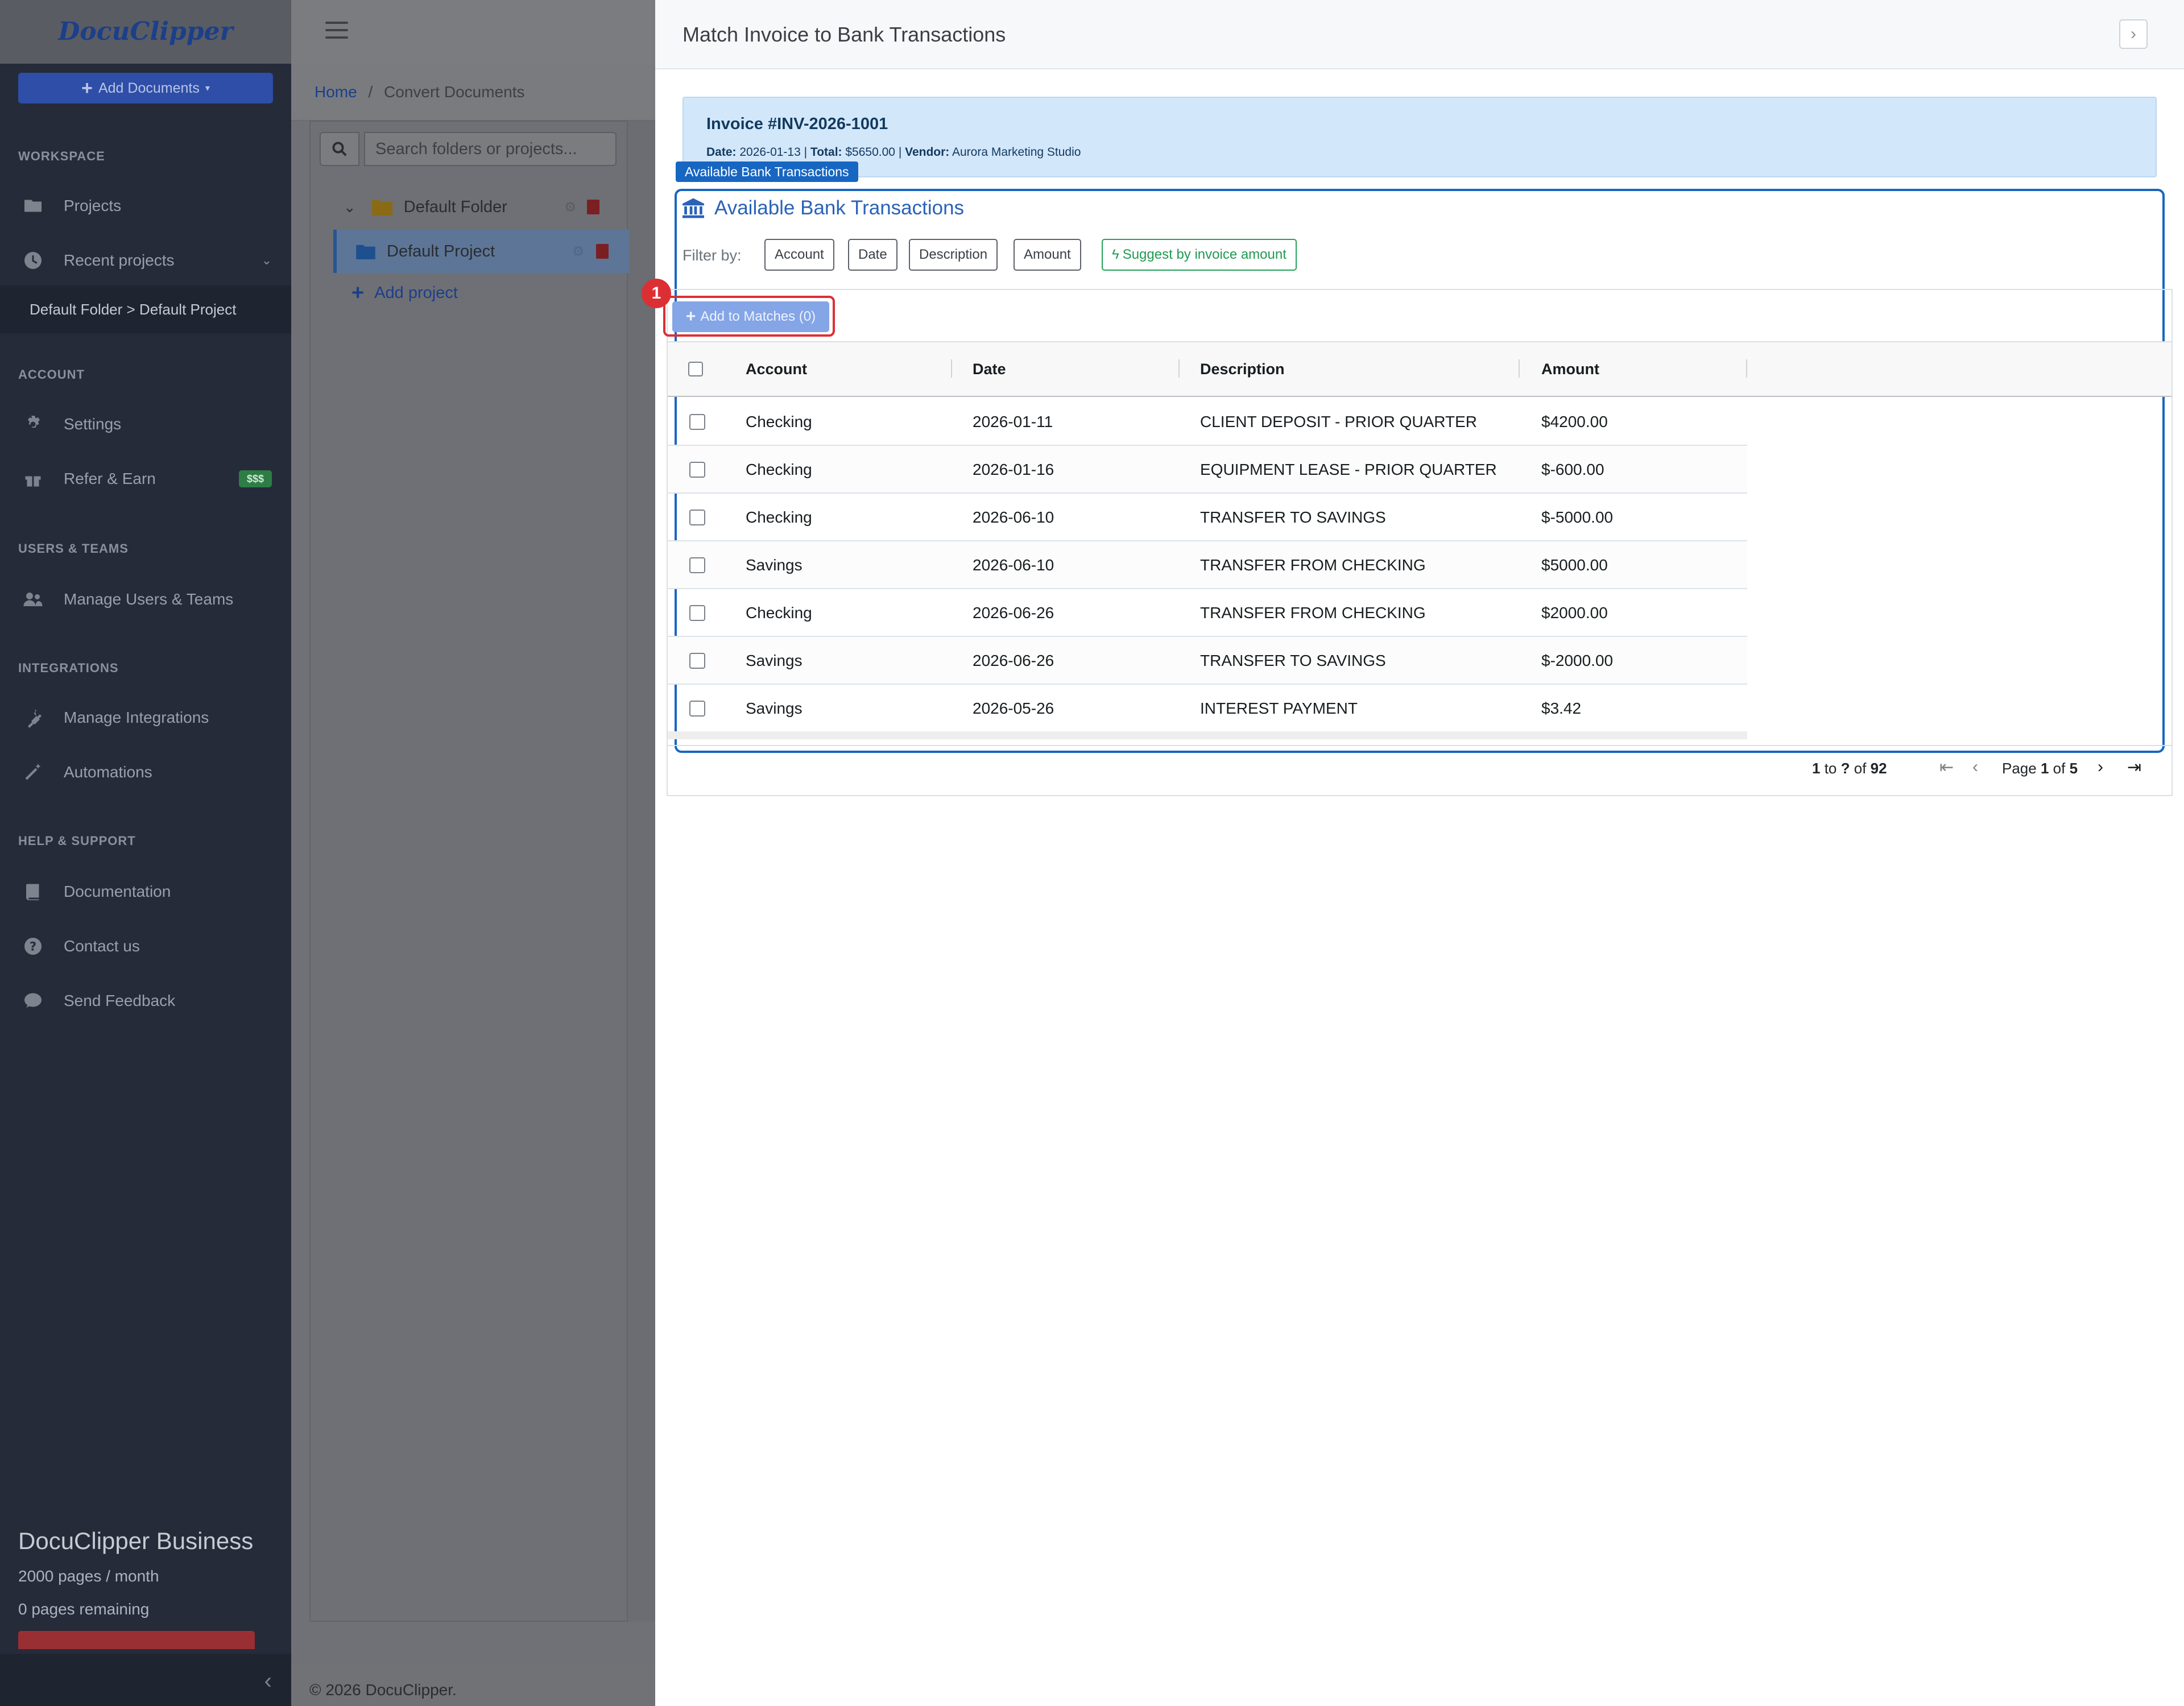 The image size is (2184, 1706). What do you see at coordinates (1946, 767) in the screenshot?
I see `first-page-icon: ⇤` at bounding box center [1946, 767].